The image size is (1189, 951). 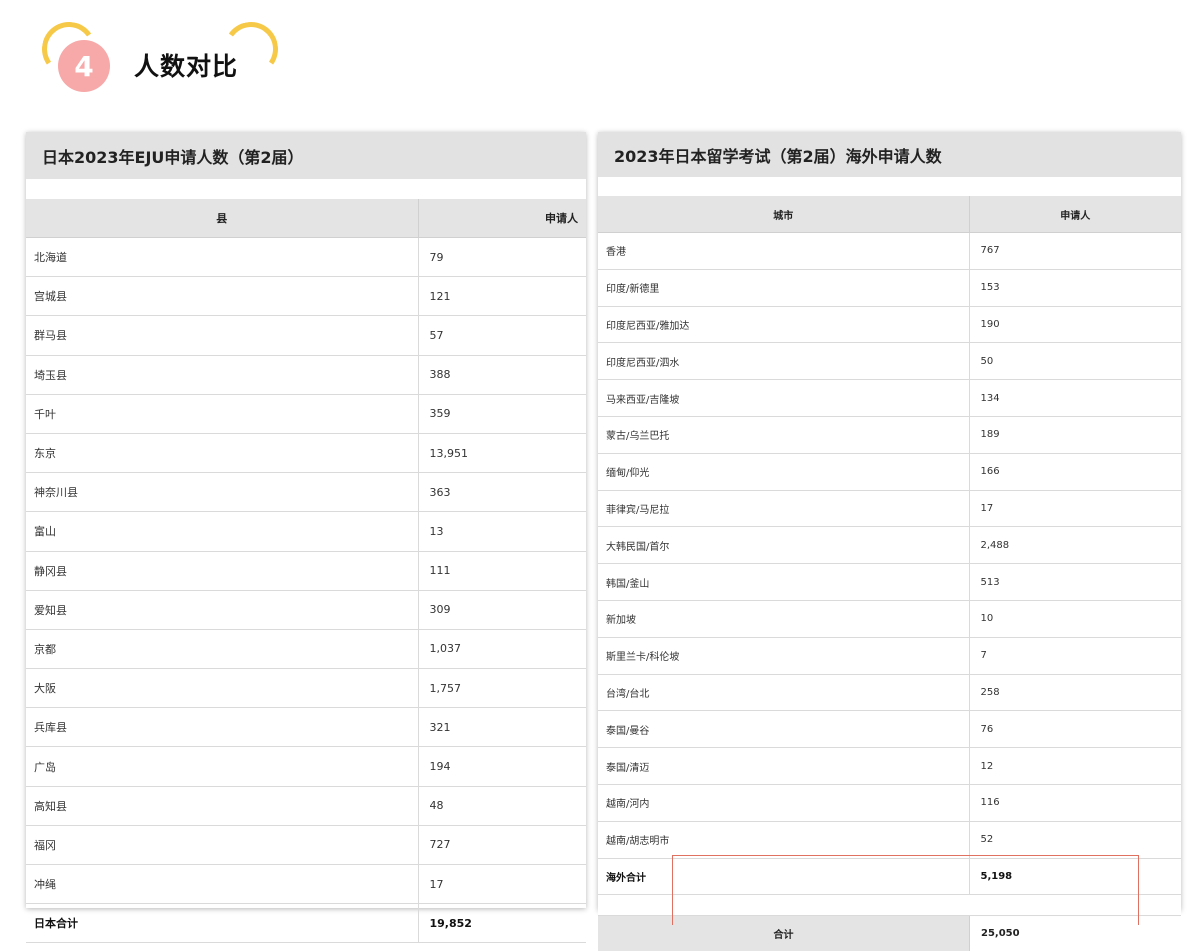 I want to click on total-label: 海外合计, so click(x=784, y=877).